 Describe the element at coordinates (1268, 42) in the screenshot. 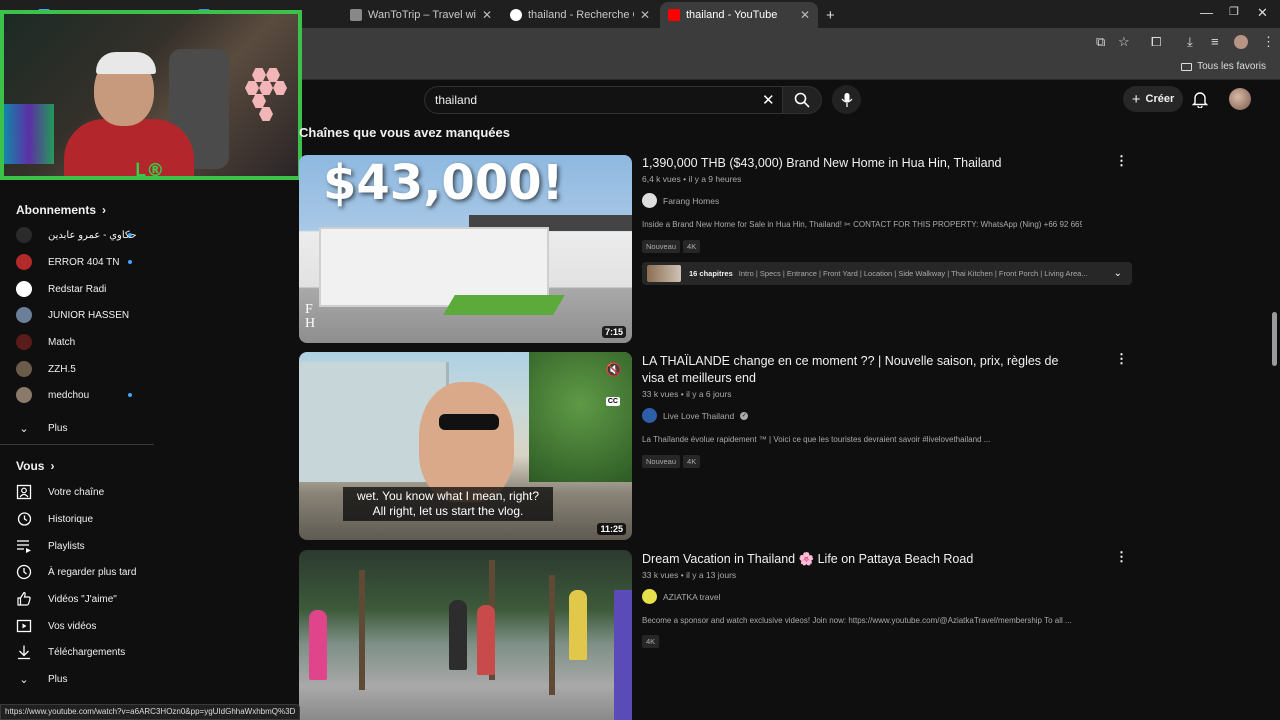

I see `chrome-menu-icon: ⋮` at that location.